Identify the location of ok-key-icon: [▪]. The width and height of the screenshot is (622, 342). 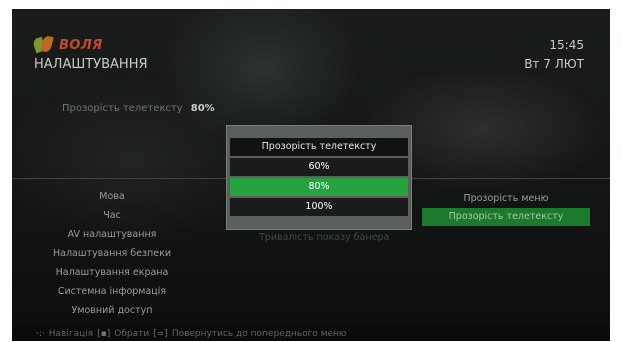
(104, 334).